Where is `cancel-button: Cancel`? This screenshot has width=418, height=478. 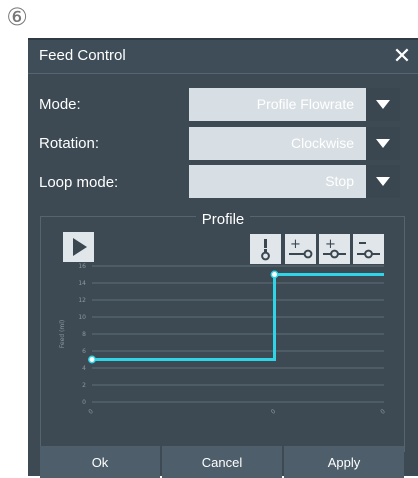
cancel-button: Cancel is located at coordinates (222, 462).